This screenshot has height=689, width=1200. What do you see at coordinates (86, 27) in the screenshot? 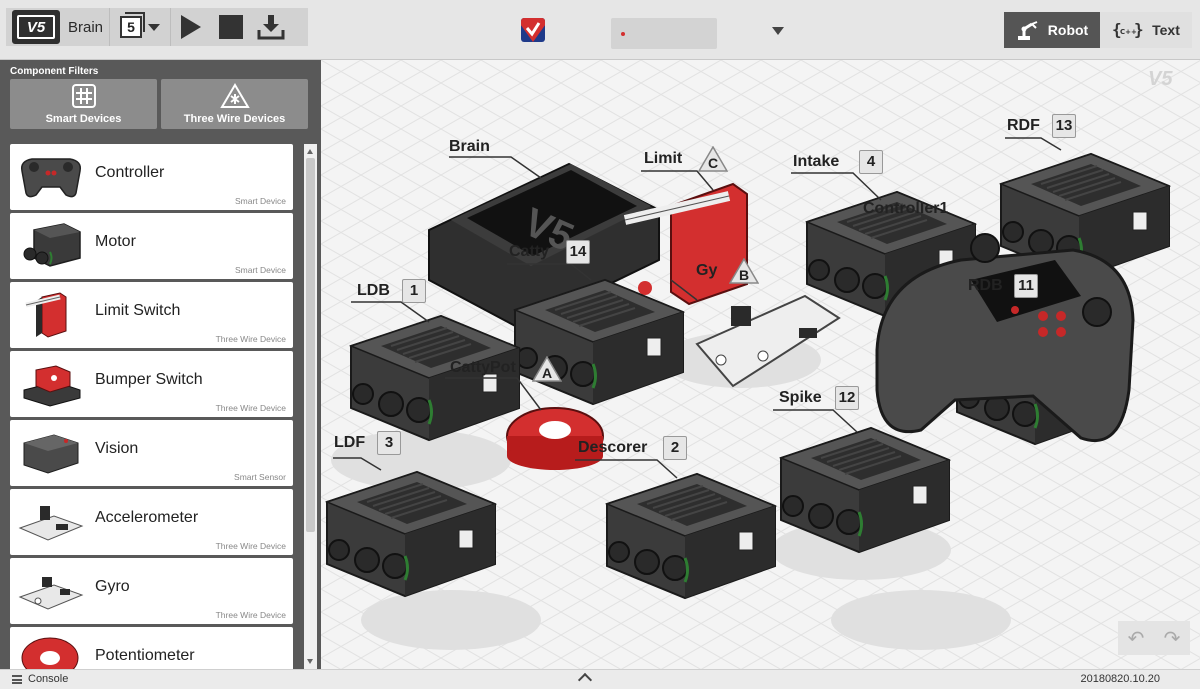
I see `brain-label: Brain` at bounding box center [86, 27].